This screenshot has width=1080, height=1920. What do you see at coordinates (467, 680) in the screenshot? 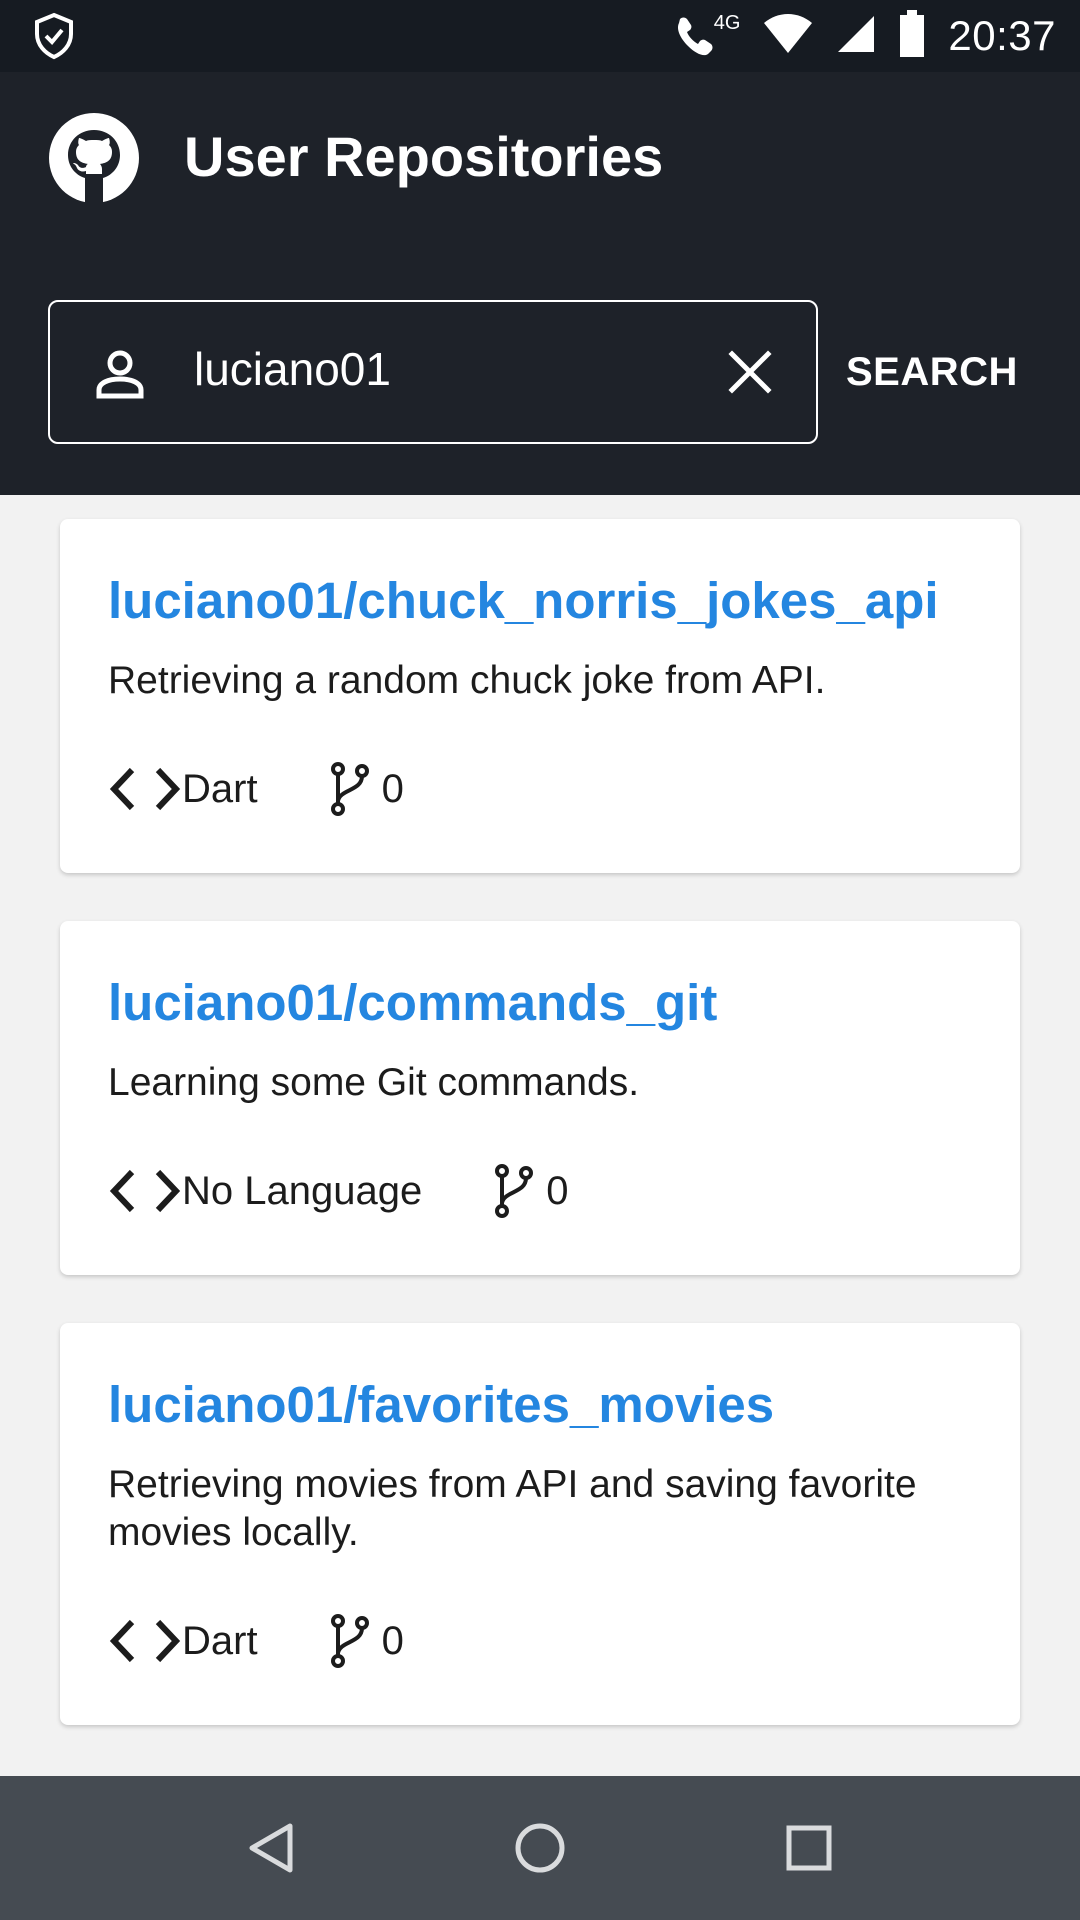
I see `repo-description: Retrieving a random chuck joke from API.` at bounding box center [467, 680].